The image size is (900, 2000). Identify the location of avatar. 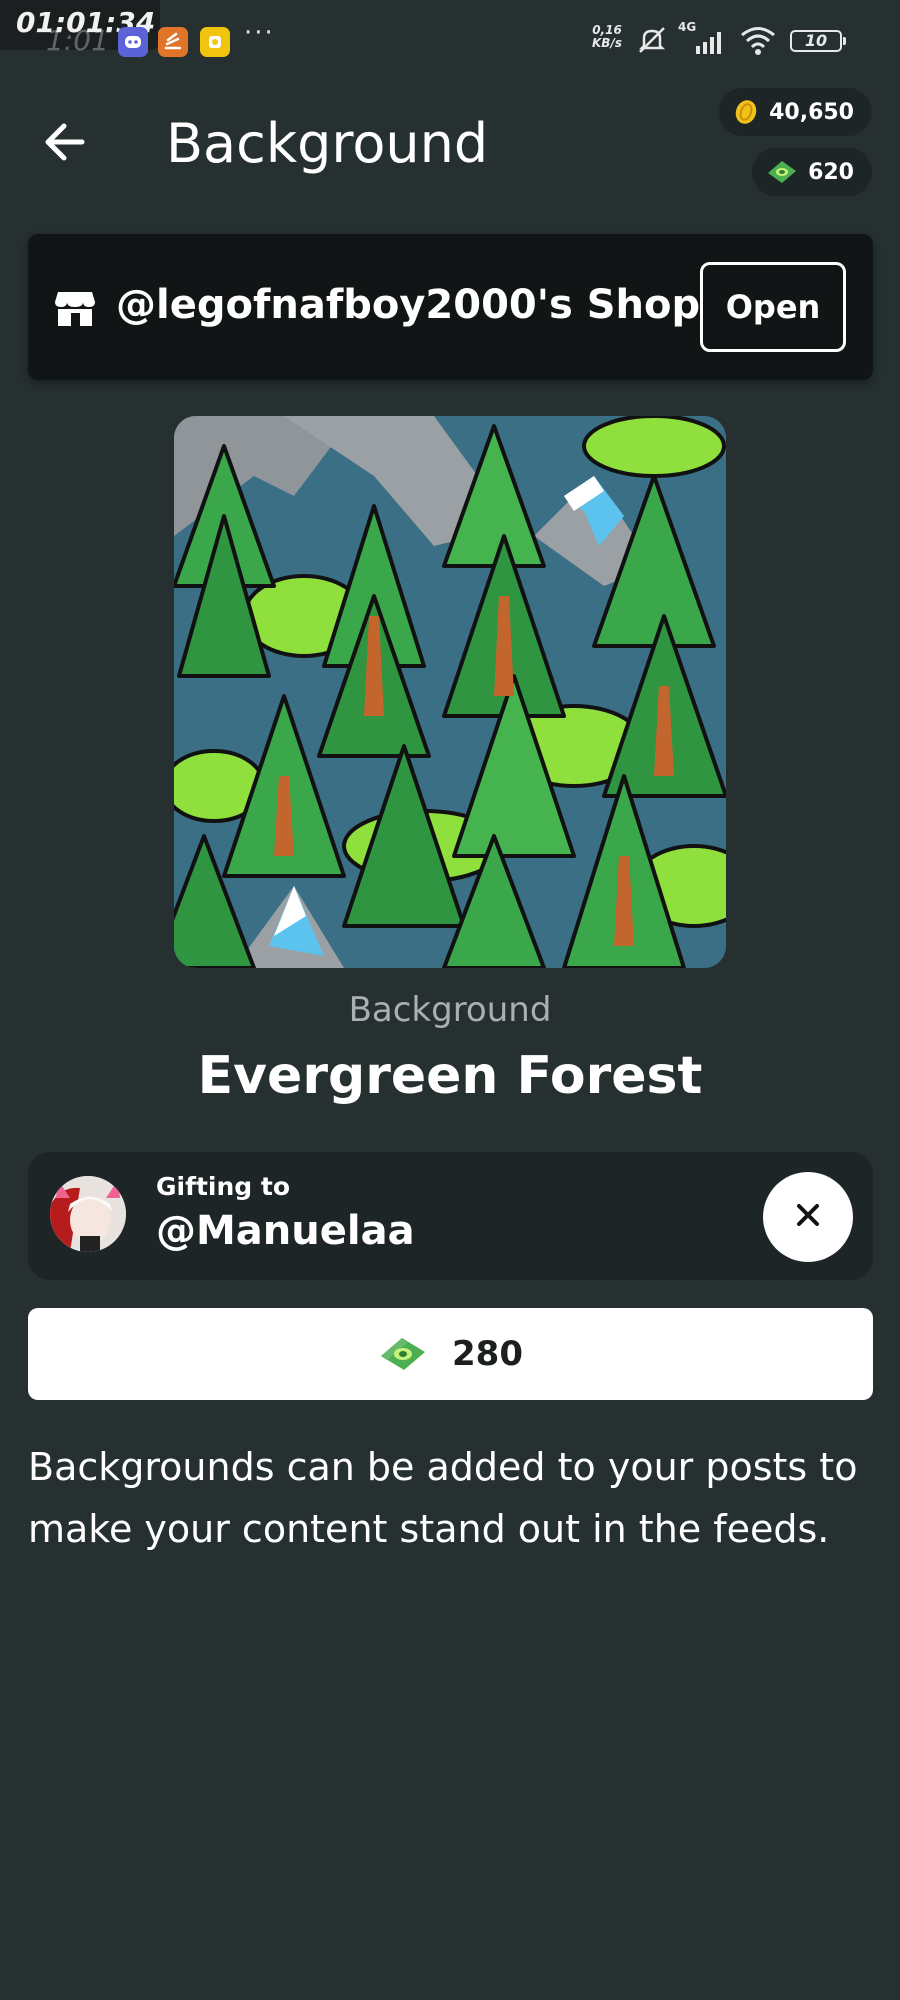
(88, 1214).